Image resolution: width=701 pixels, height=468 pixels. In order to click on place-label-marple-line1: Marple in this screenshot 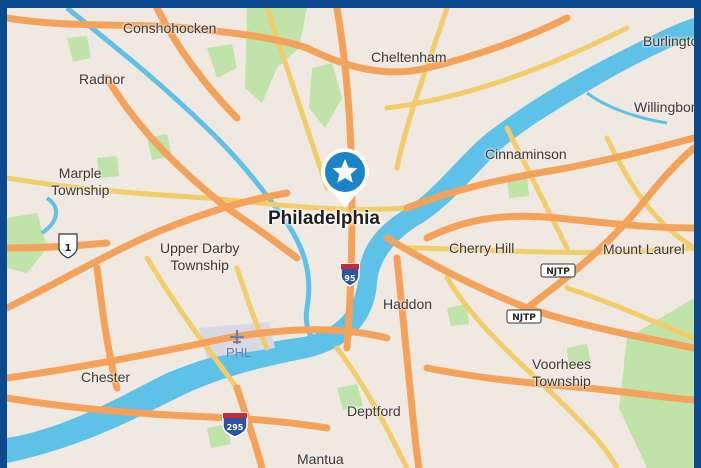, I will do `click(80, 173)`.